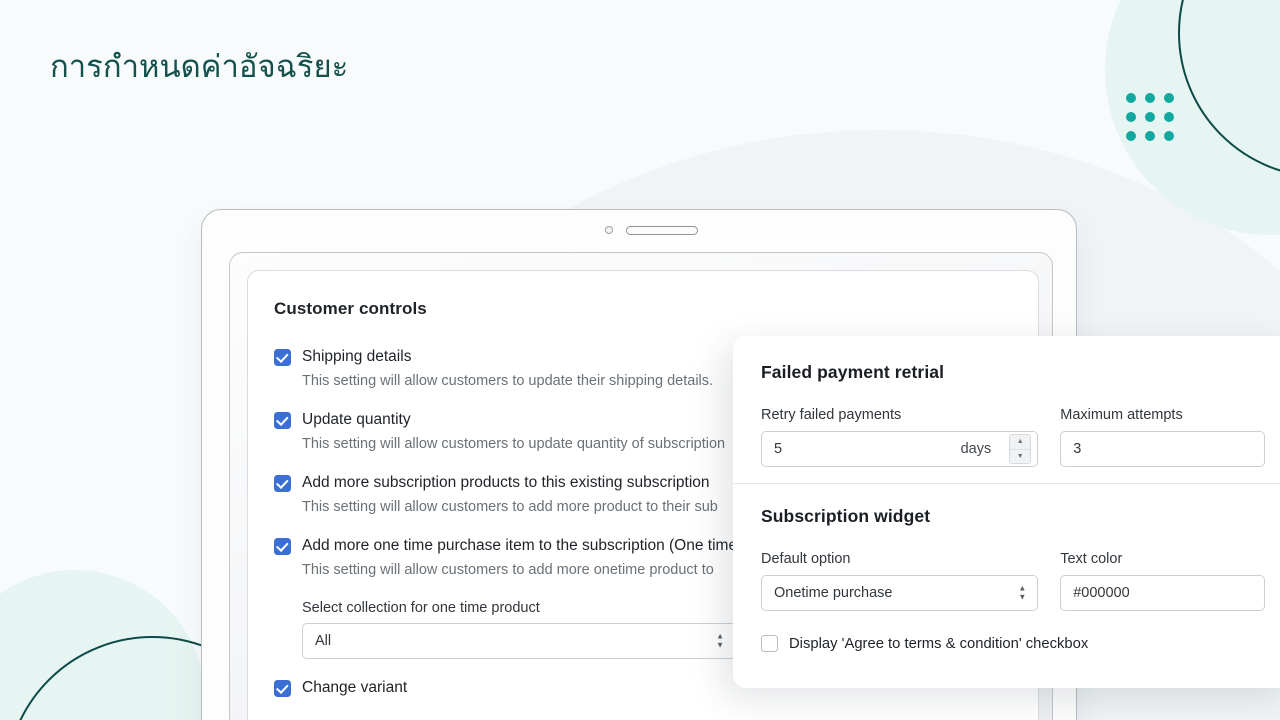 This screenshot has height=720, width=1280. I want to click on collection-select-value: All, so click(323, 641).